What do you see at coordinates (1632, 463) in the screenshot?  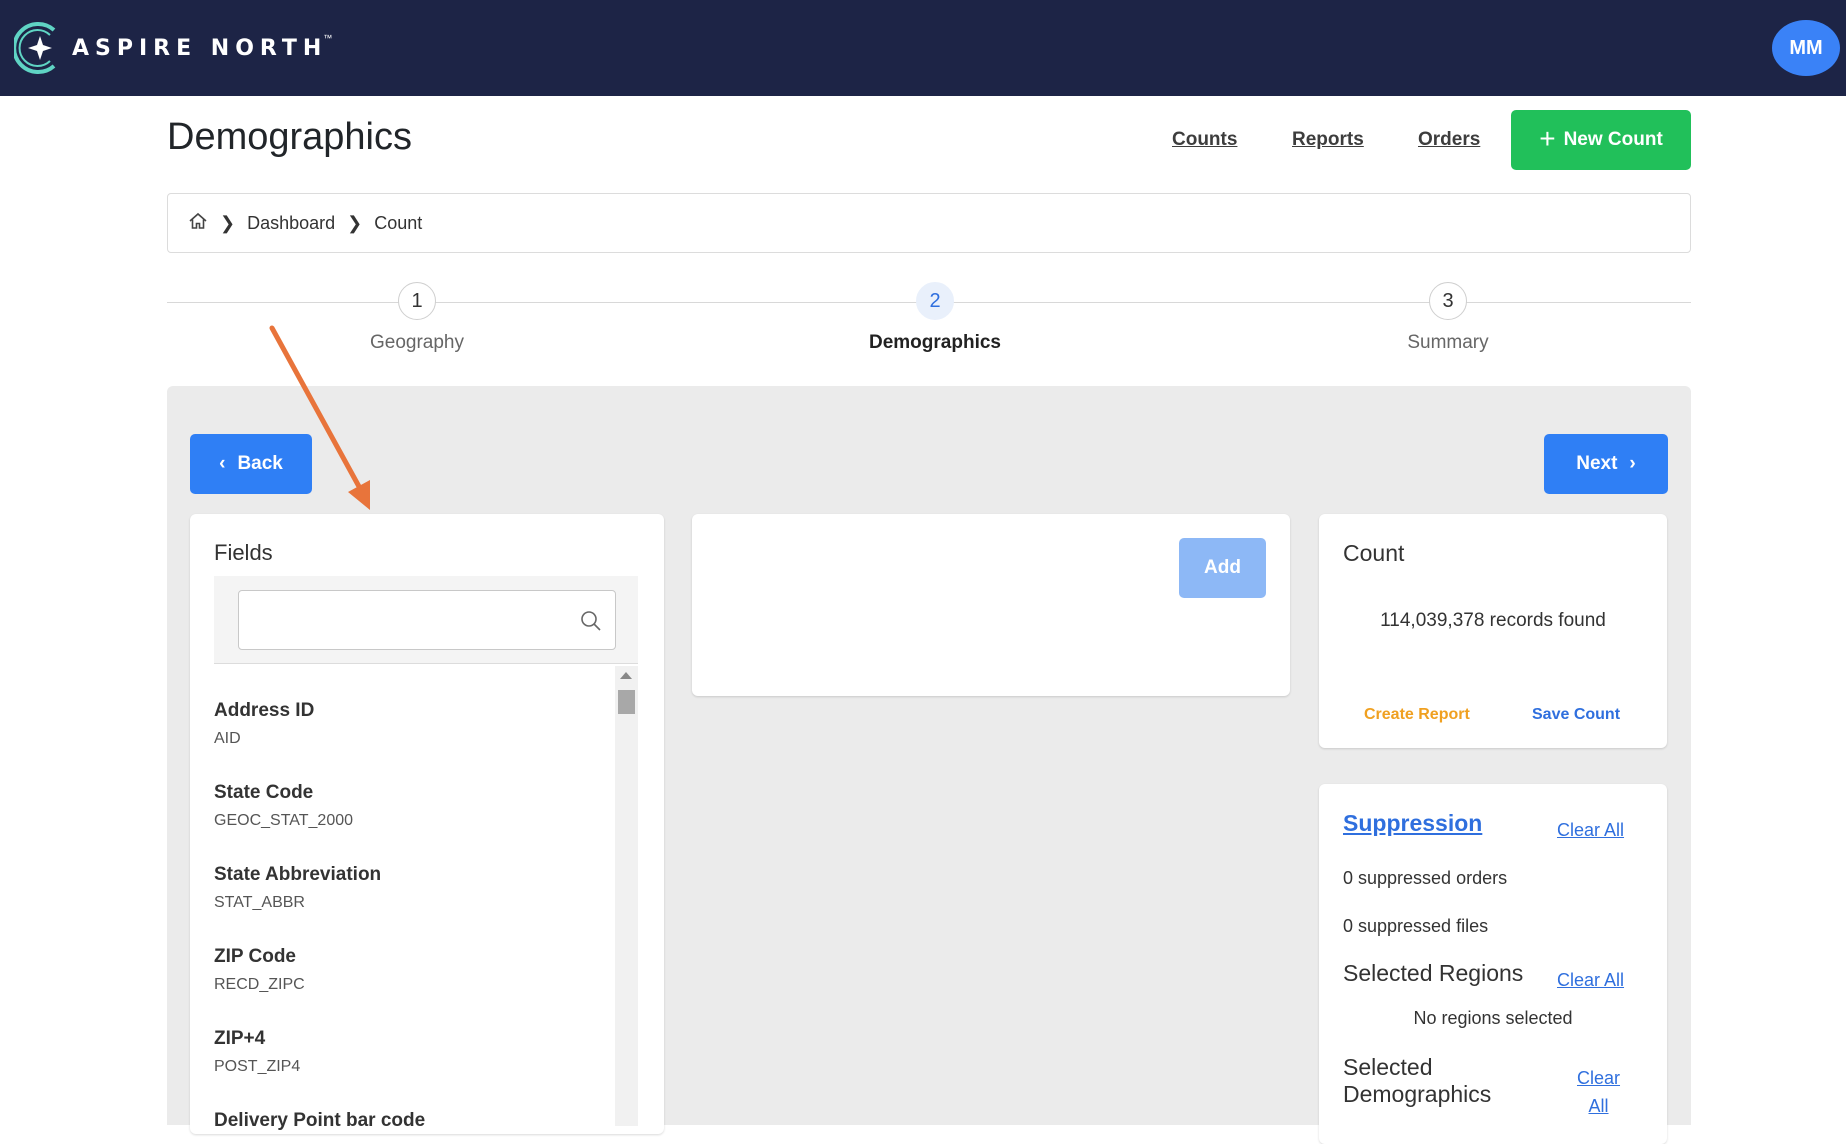 I see `chevron-right-icon: ›` at bounding box center [1632, 463].